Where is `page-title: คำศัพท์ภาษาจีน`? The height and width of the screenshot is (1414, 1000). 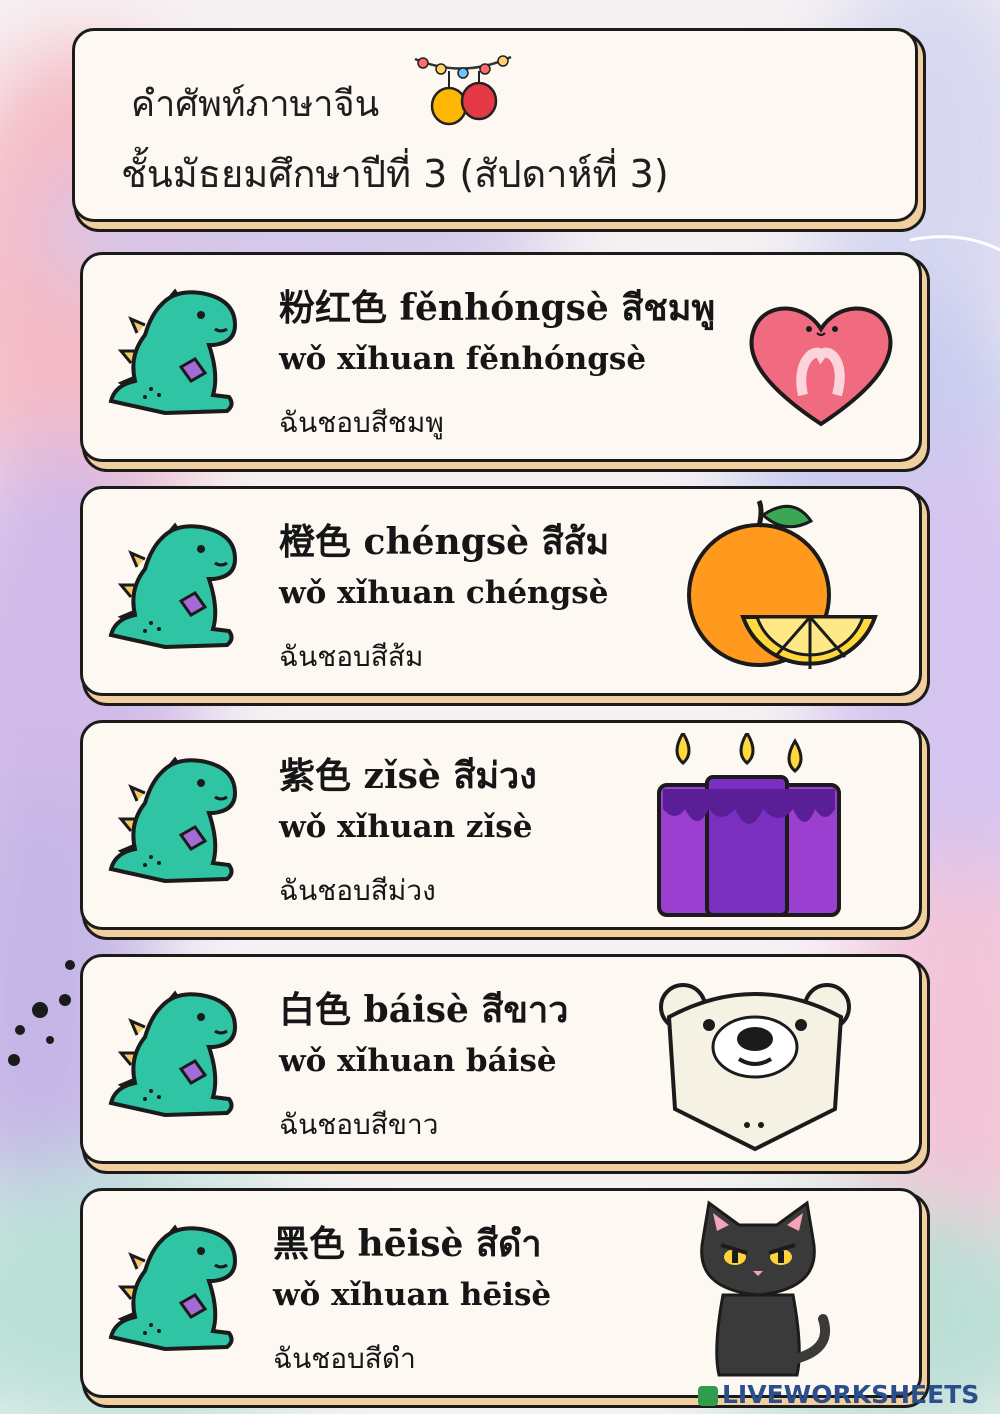
page-title: คำศัพท์ภาษาจีน is located at coordinates (255, 104).